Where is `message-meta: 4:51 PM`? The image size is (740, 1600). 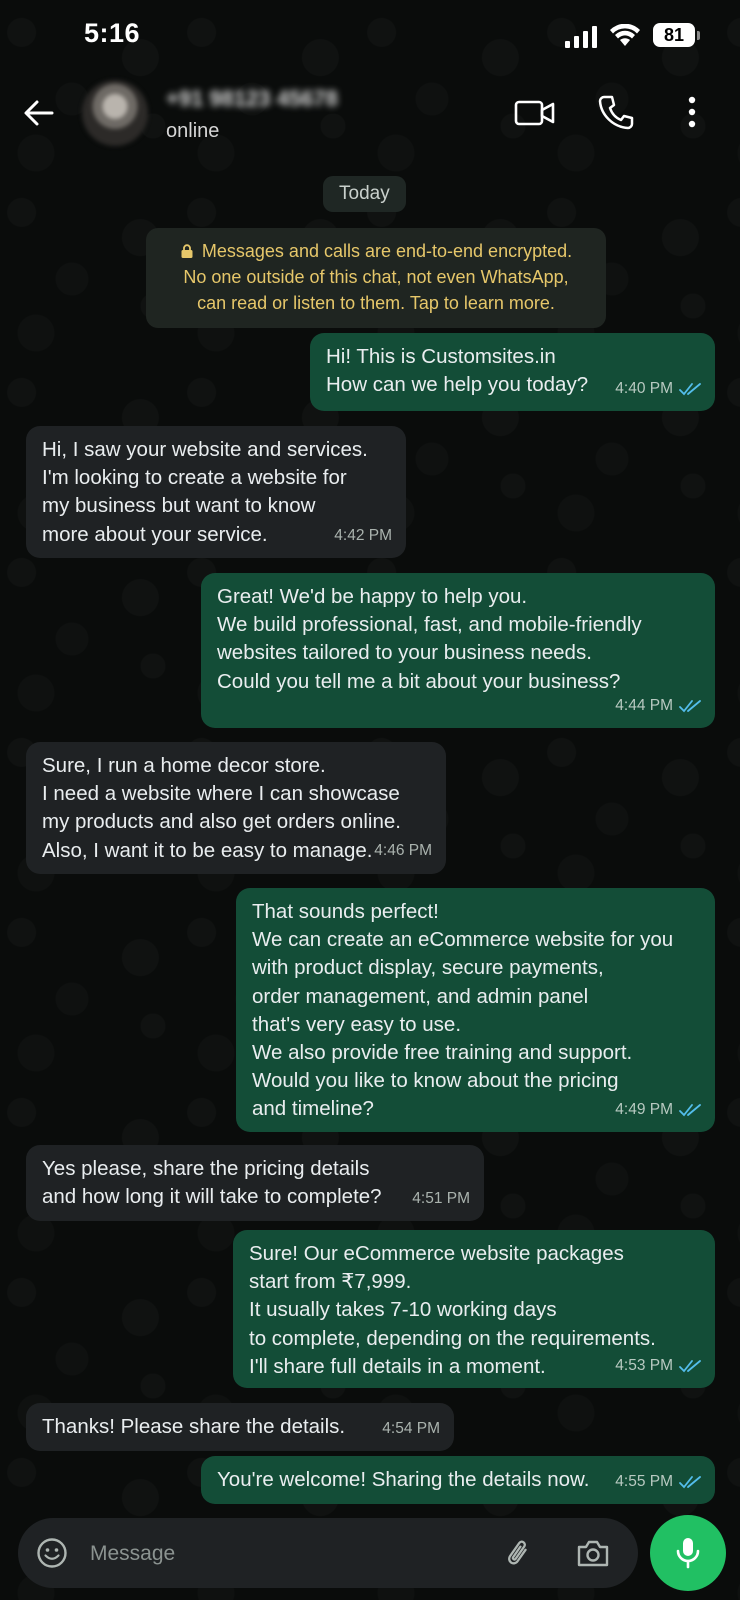
message-meta: 4:51 PM is located at coordinates (441, 1199).